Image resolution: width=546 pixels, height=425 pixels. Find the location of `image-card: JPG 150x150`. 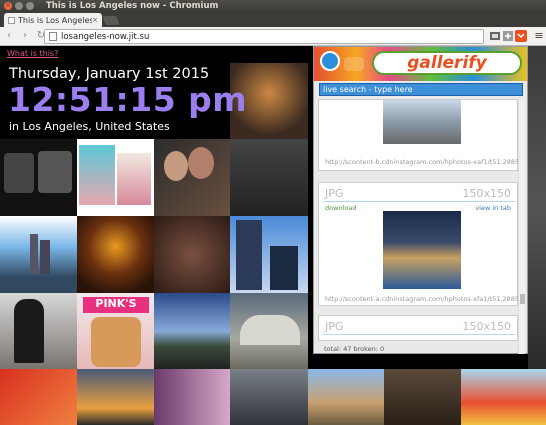

image-card: JPG 150x150 is located at coordinates (418, 328).